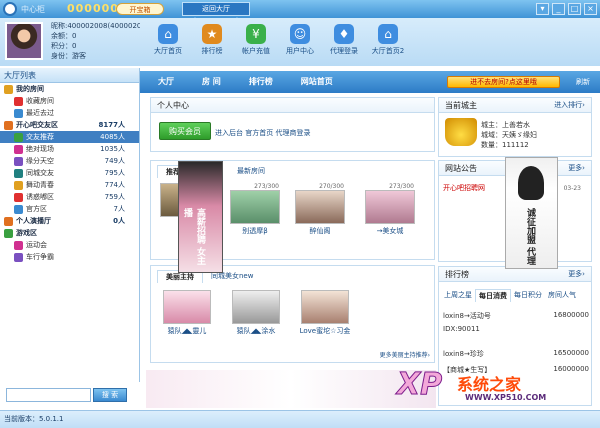 This screenshot has height=428, width=600. What do you see at coordinates (212, 51) in the screenshot?
I see `topnav-label: 排行榜` at bounding box center [212, 51].